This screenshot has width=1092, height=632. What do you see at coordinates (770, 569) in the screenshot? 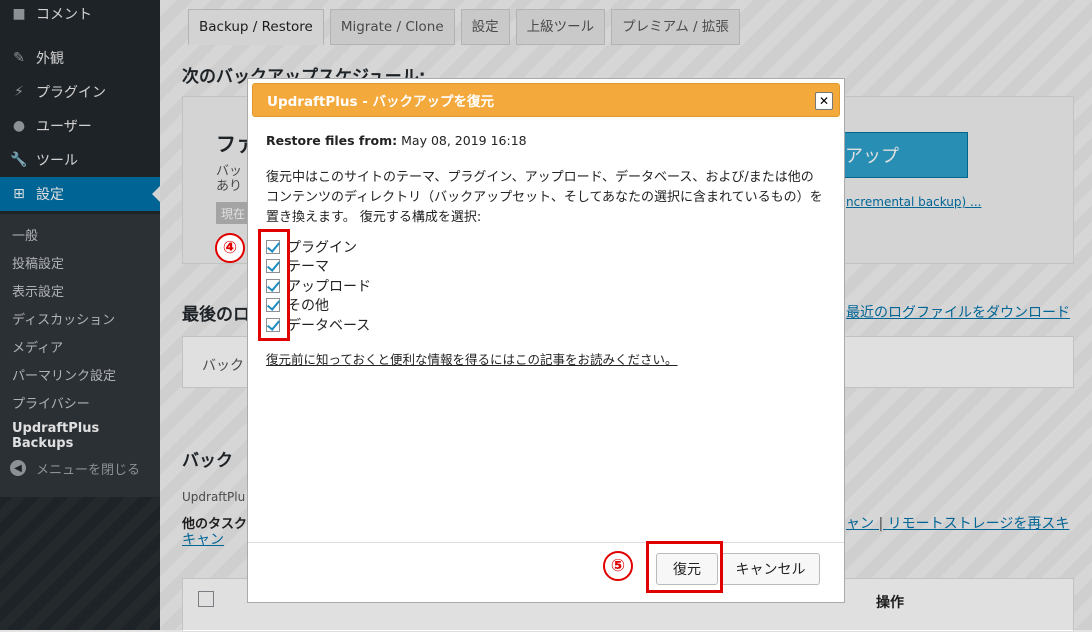
I see `cancel-button: キャンセル` at bounding box center [770, 569].